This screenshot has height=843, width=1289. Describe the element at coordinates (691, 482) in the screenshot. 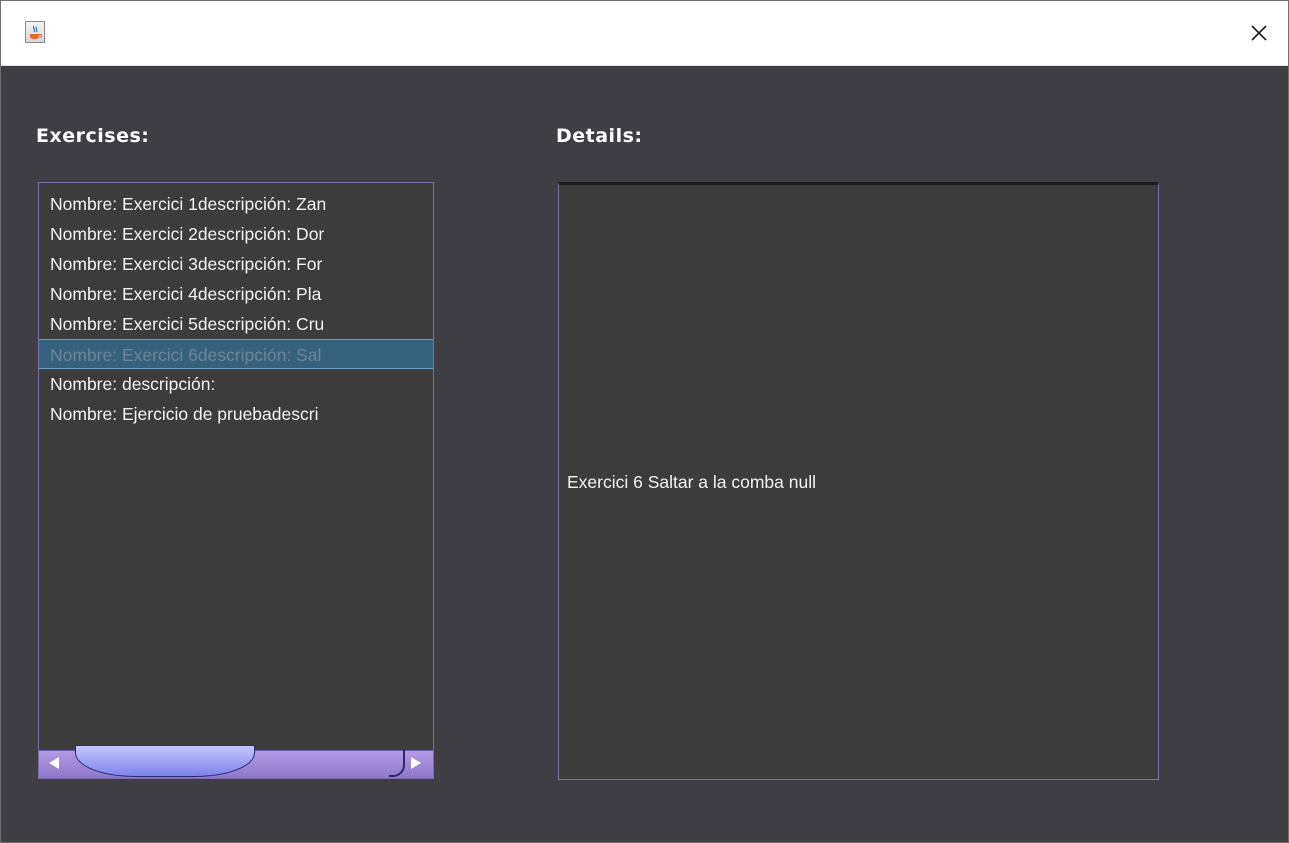

I see `details-text: Exercici 6 Saltar a la comba null` at that location.